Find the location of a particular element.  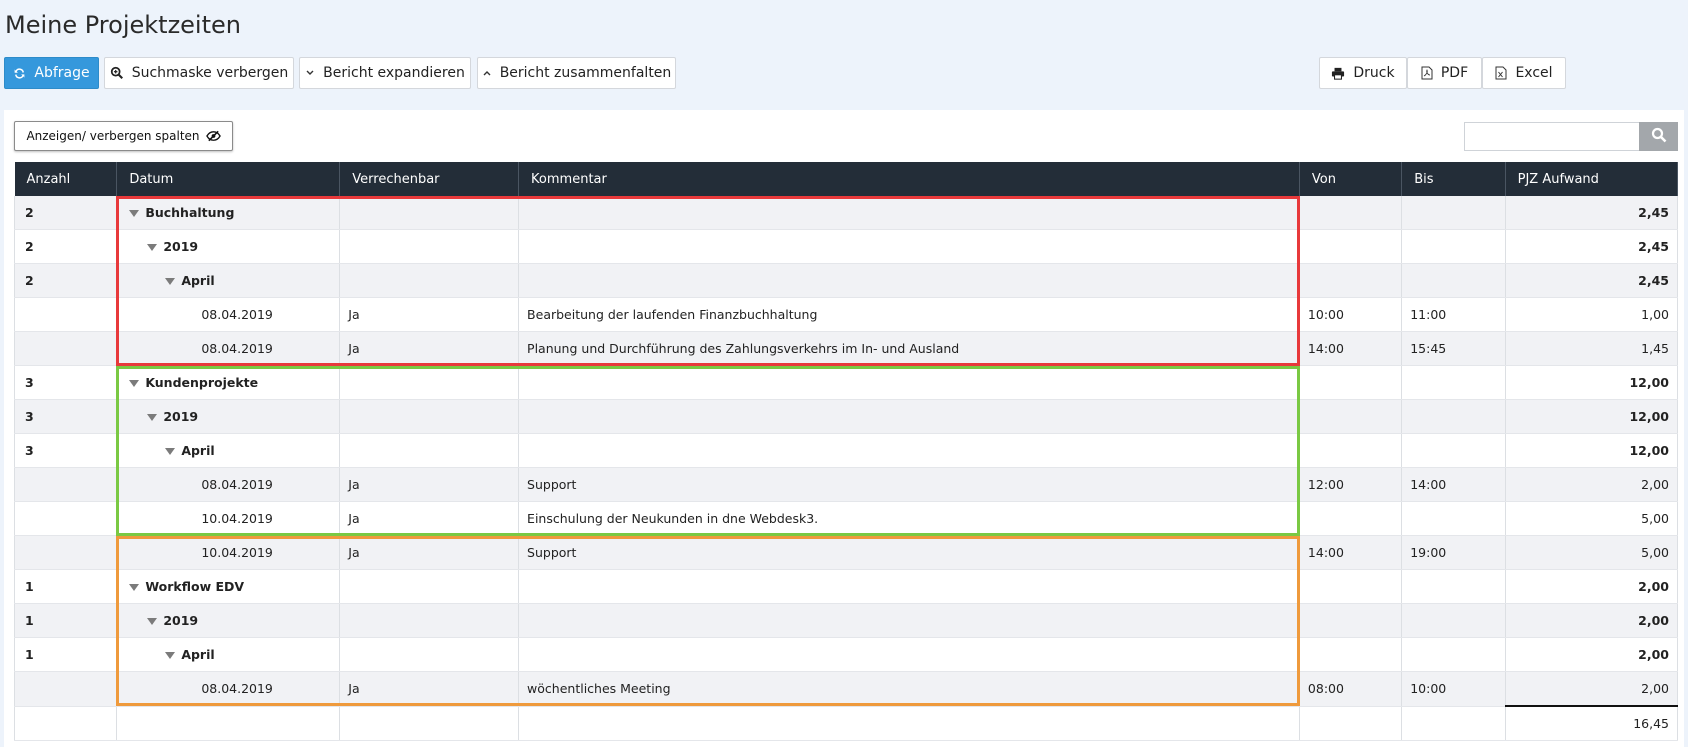

pdf-button: PDF is located at coordinates (1444, 73).